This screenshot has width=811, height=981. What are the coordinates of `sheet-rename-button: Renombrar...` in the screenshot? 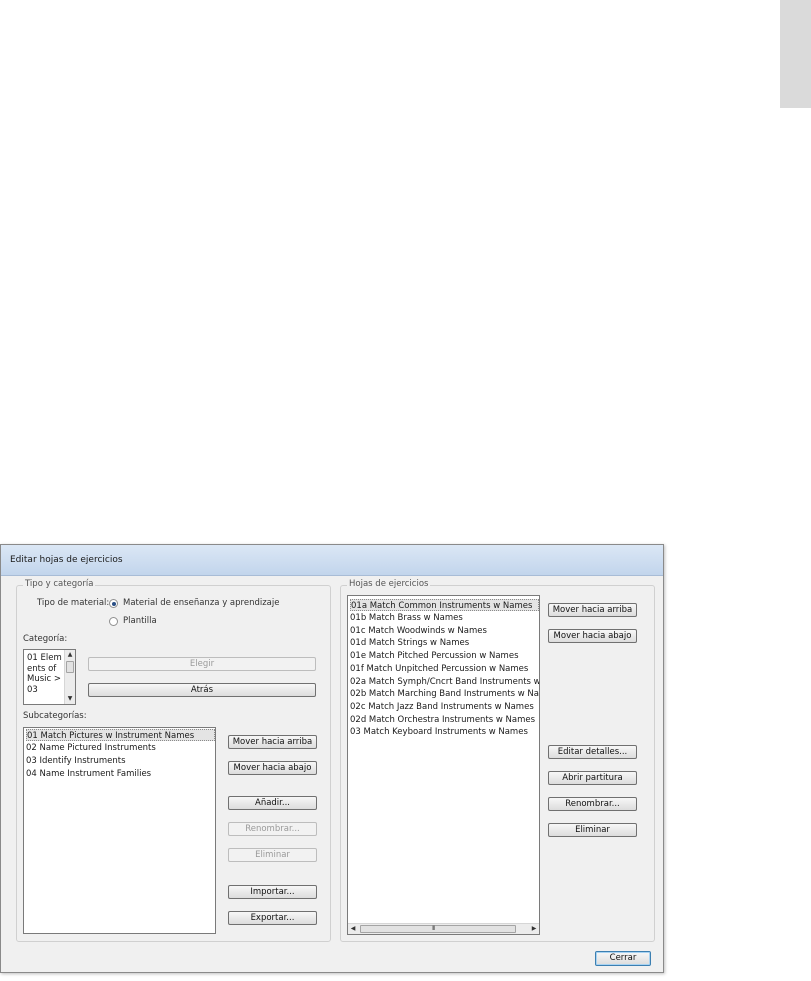 It's located at (592, 804).